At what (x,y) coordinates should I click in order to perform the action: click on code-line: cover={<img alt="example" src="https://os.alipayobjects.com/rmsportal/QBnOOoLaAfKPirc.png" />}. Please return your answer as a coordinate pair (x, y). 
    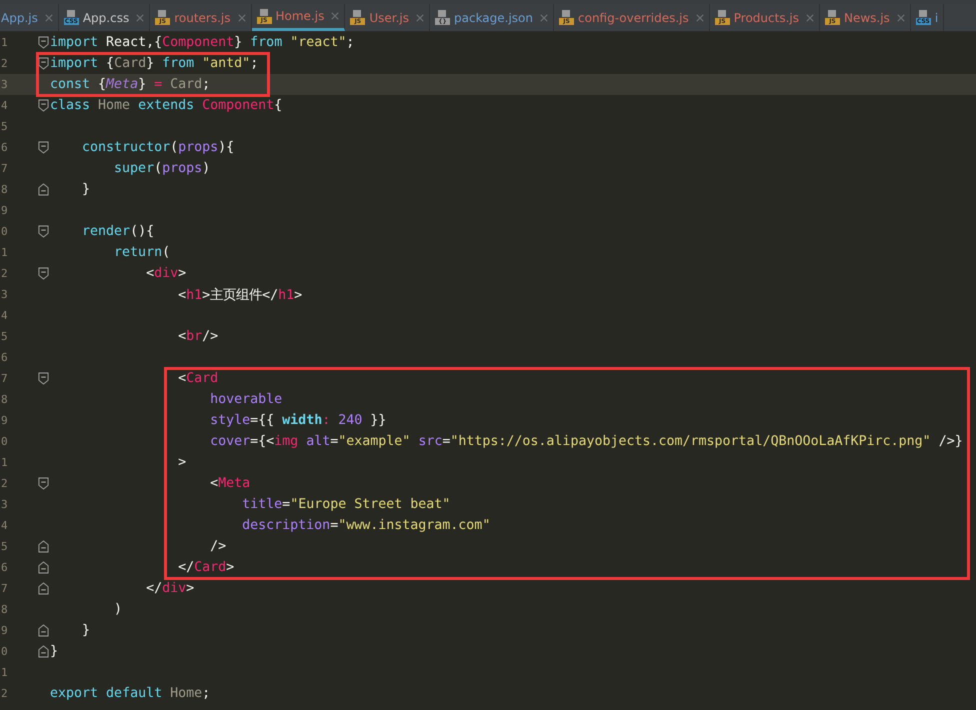
    Looking at the image, I should click on (586, 441).